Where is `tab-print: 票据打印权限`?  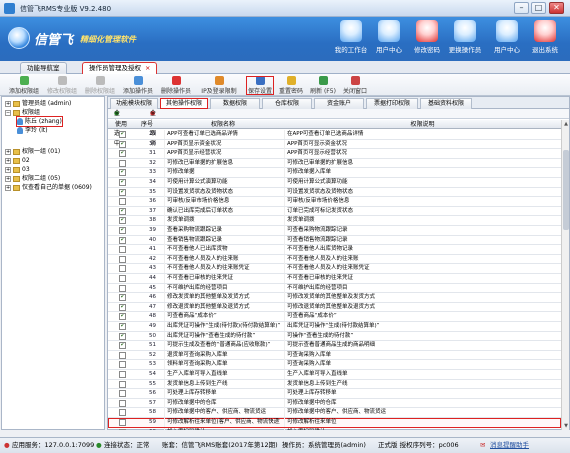 tab-print: 票据打印权限 is located at coordinates (392, 103).